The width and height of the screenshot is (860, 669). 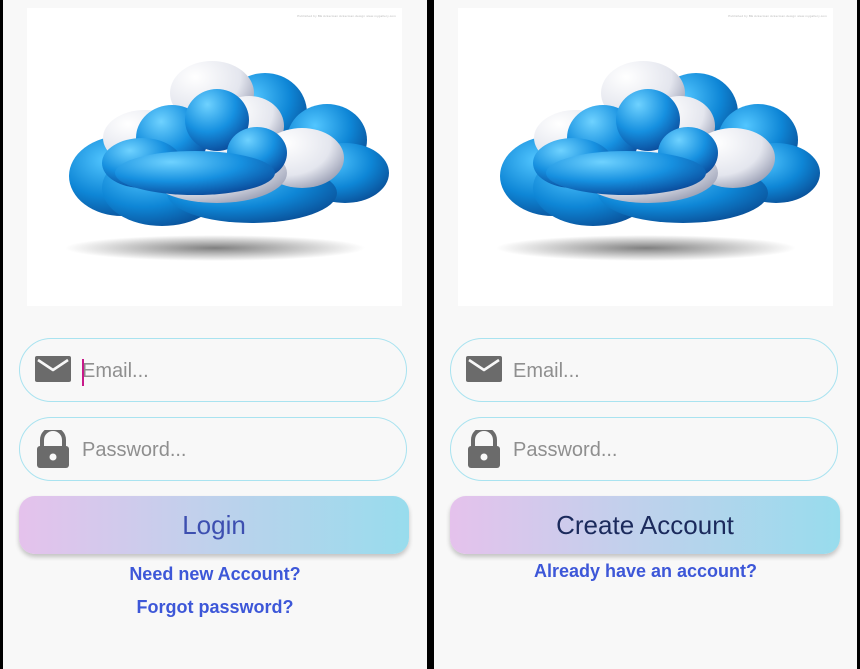 What do you see at coordinates (214, 525) in the screenshot?
I see `login-button: Login` at bounding box center [214, 525].